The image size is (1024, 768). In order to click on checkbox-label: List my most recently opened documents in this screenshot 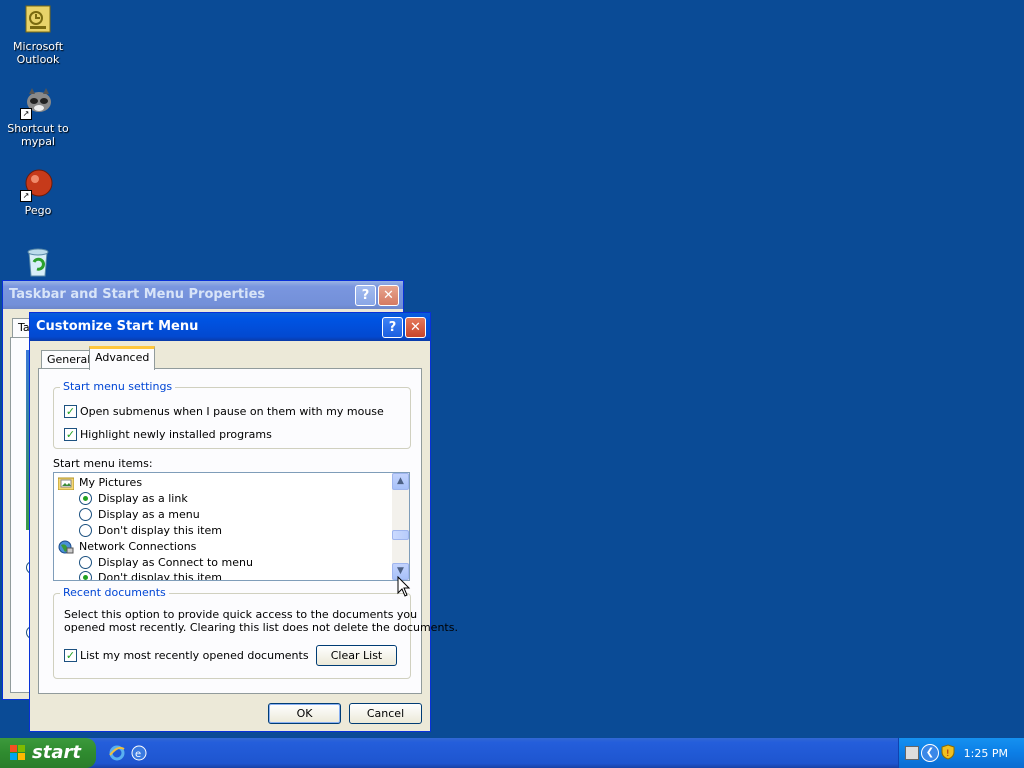, I will do `click(194, 655)`.